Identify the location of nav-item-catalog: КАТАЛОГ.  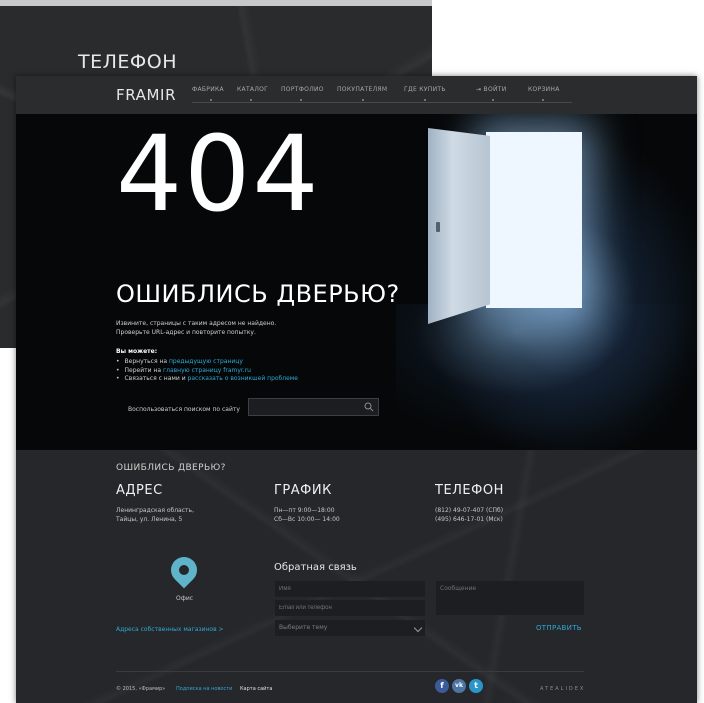
(252, 89).